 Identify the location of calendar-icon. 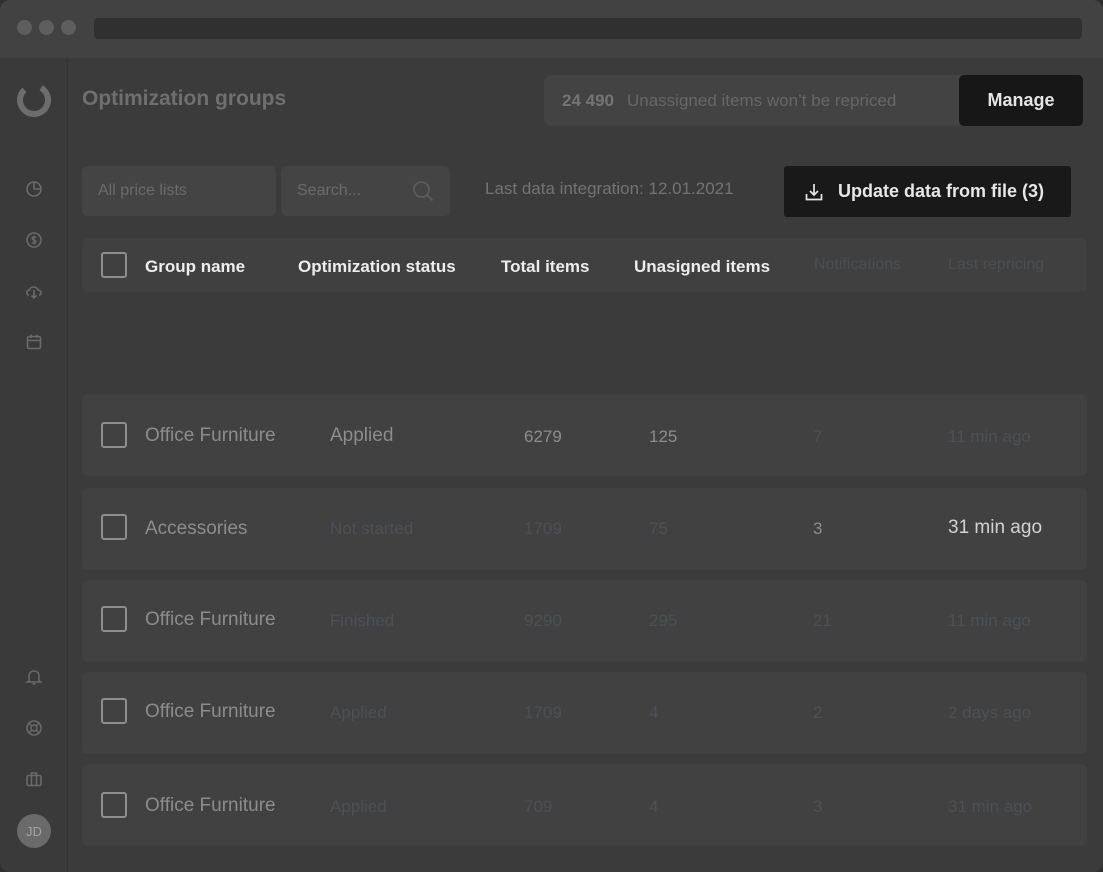
(34, 342).